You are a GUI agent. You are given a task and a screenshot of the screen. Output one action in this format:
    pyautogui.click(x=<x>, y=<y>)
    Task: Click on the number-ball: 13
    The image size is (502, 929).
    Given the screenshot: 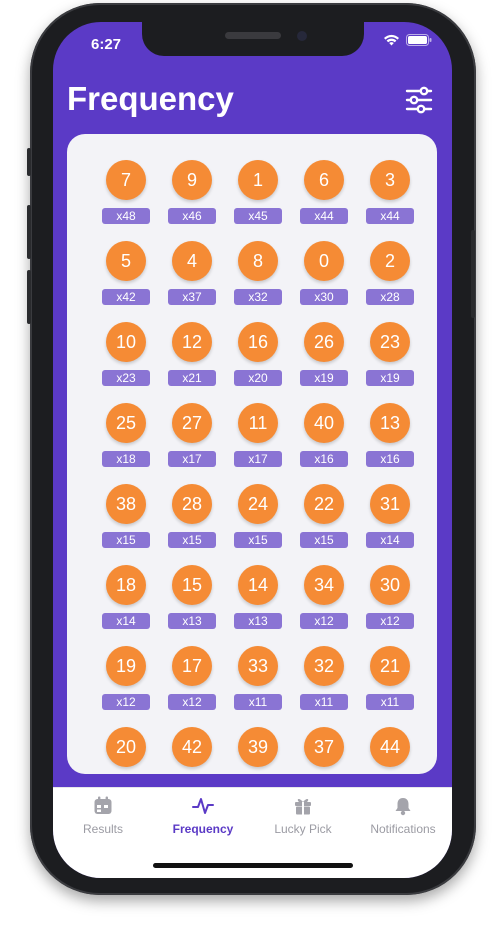 What is the action you would take?
    pyautogui.click(x=390, y=423)
    